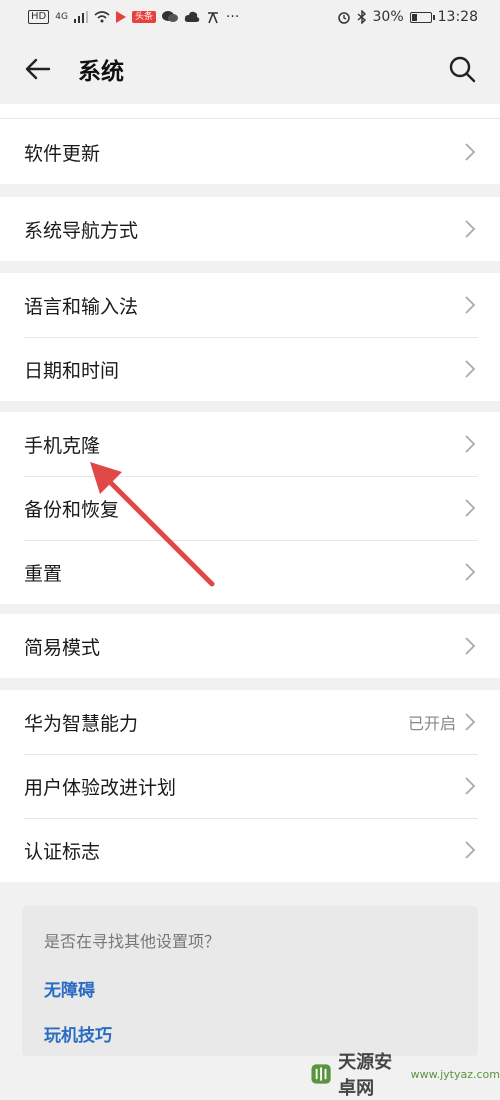  Describe the element at coordinates (414, 17) in the screenshot. I see `battery-level` at that location.